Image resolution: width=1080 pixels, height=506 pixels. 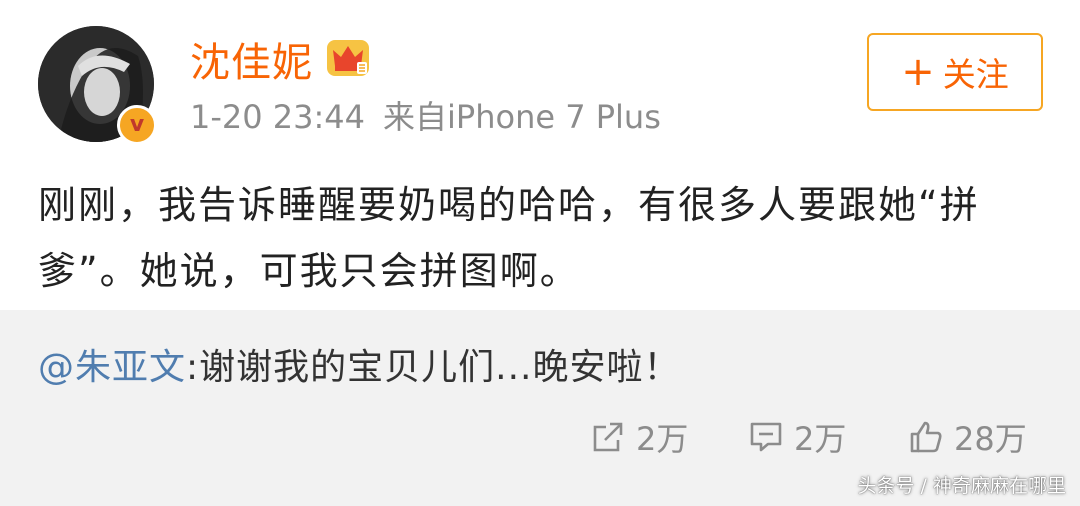 I want to click on watermark: 头条号 / 神奇麻麻在哪里, so click(x=961, y=486).